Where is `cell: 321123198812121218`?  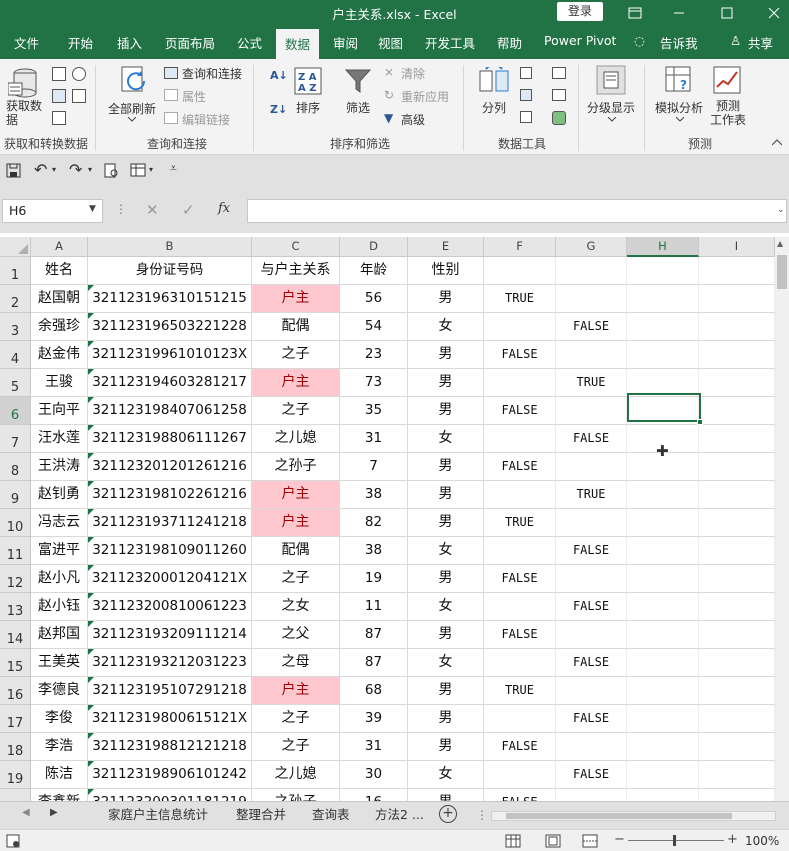
cell: 321123198812121218 is located at coordinates (170, 747).